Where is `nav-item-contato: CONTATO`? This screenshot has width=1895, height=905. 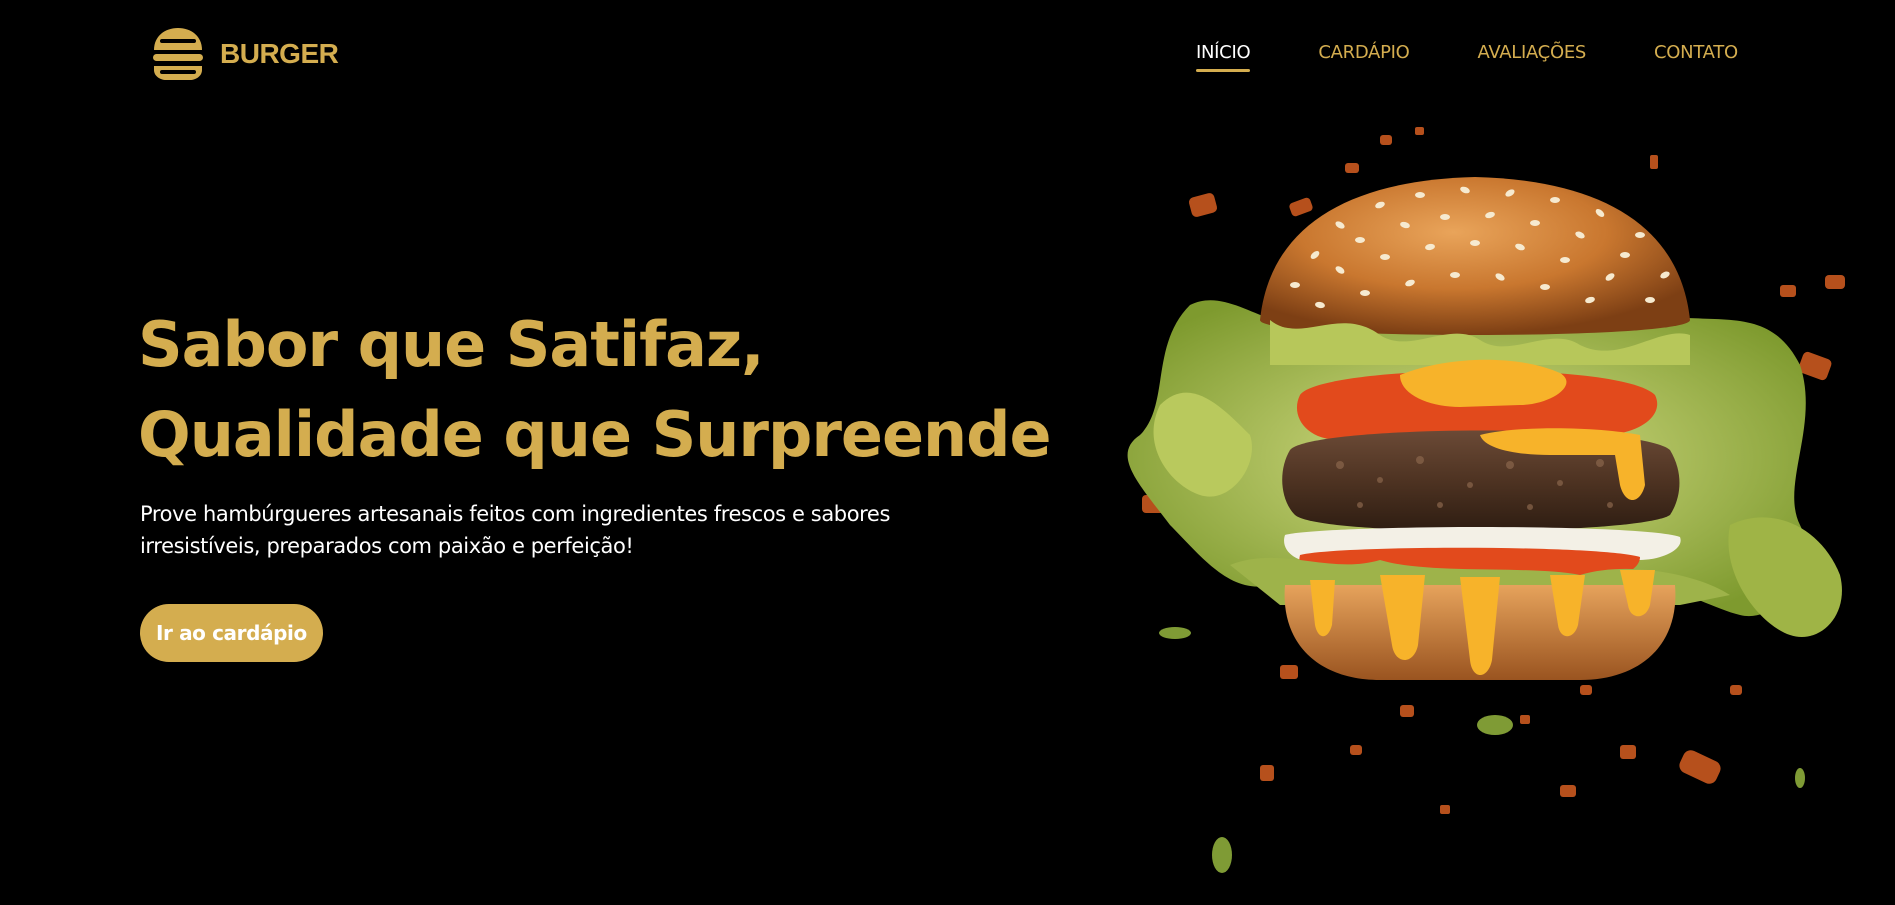
nav-item-contato: CONTATO is located at coordinates (1696, 54).